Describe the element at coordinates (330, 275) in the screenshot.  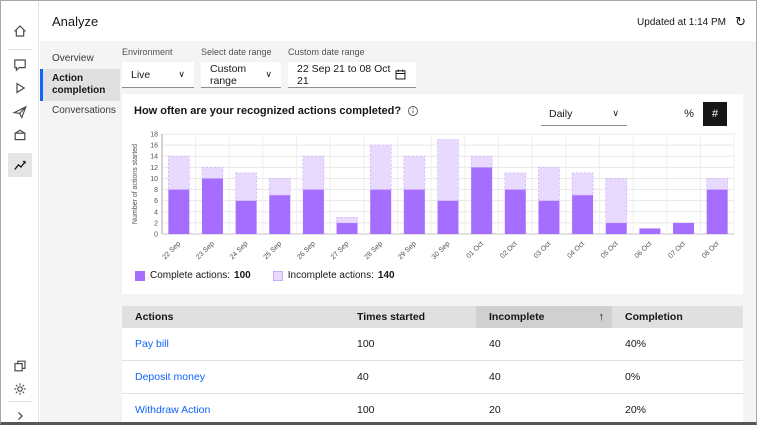
I see `incomplete-legend-label: Incomplete actions:` at that location.